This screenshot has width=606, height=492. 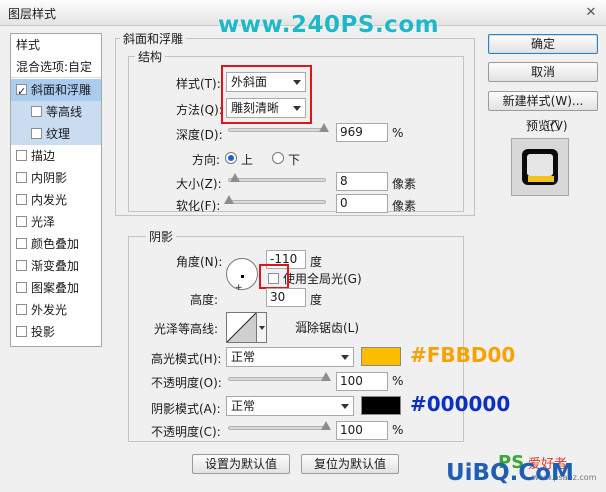 What do you see at coordinates (278, 158) in the screenshot?
I see `direction-down-radio` at bounding box center [278, 158].